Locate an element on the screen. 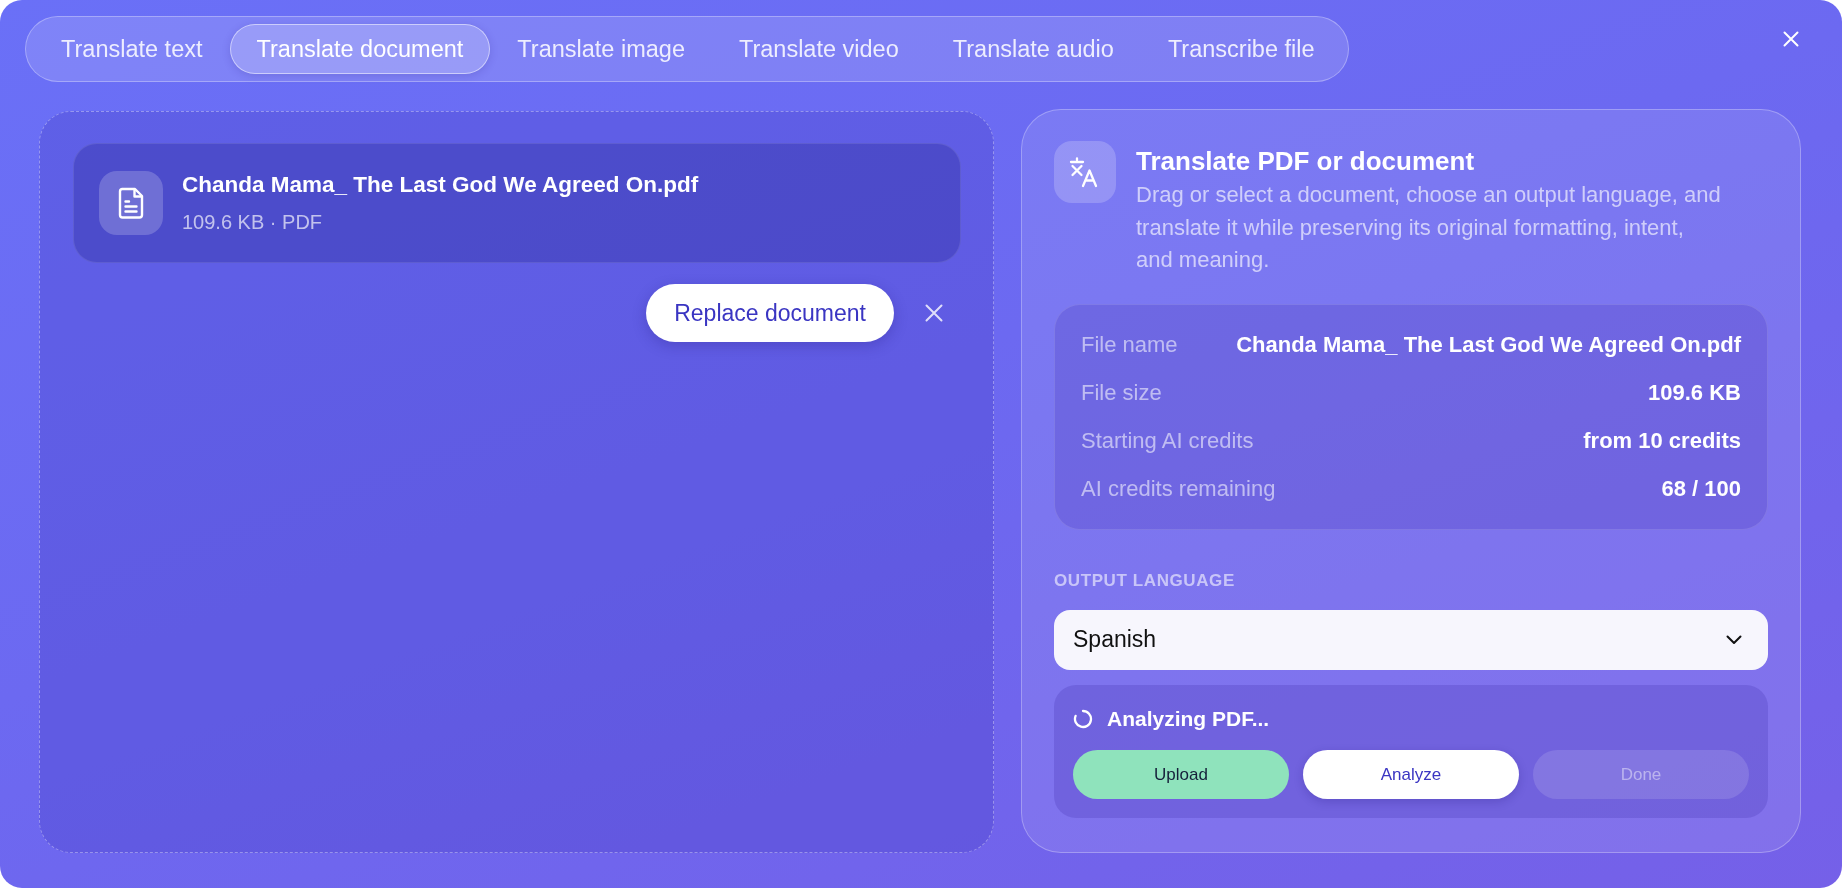 The image size is (1842, 888). tab: Translate document is located at coordinates (360, 49).